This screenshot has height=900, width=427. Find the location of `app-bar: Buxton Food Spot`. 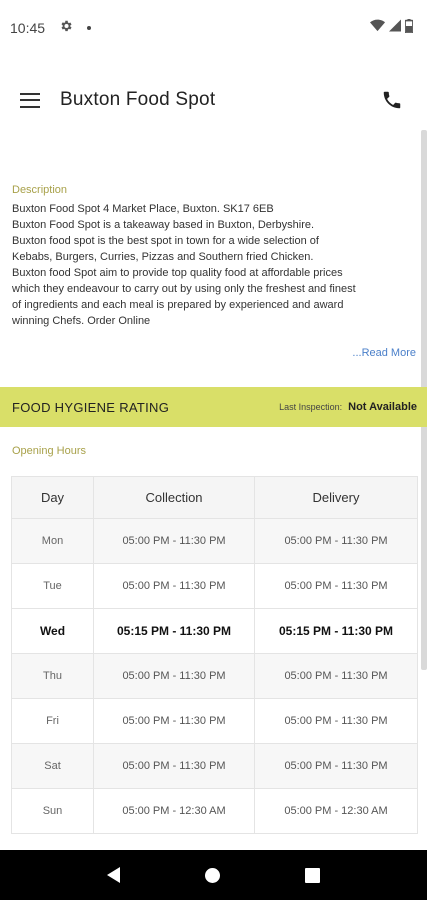

app-bar: Buxton Food Spot is located at coordinates (213, 100).